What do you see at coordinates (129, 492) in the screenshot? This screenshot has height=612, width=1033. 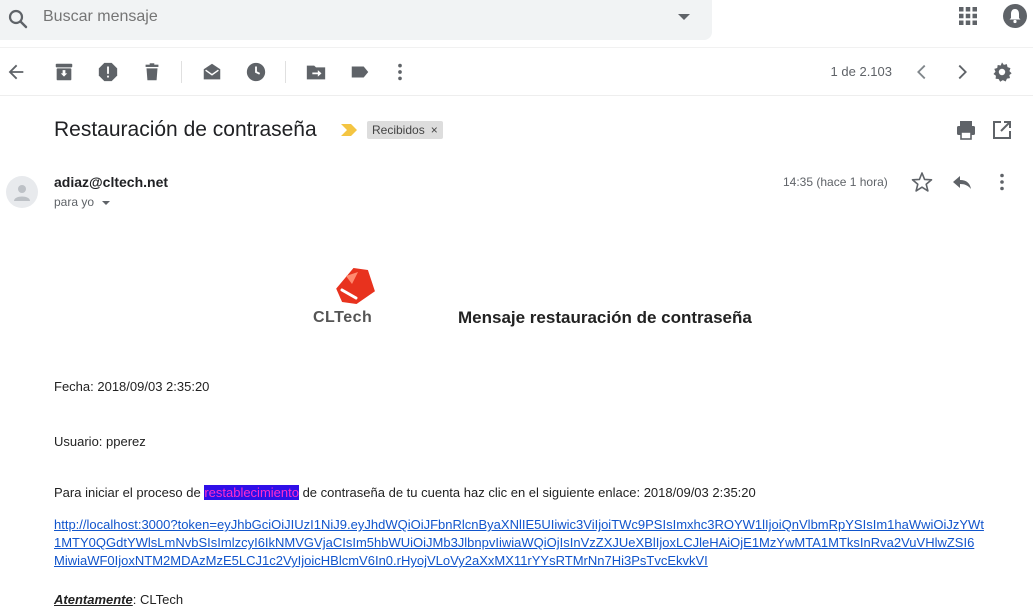 I see `instruction-text-start: Para iniciar el proceso de` at bounding box center [129, 492].